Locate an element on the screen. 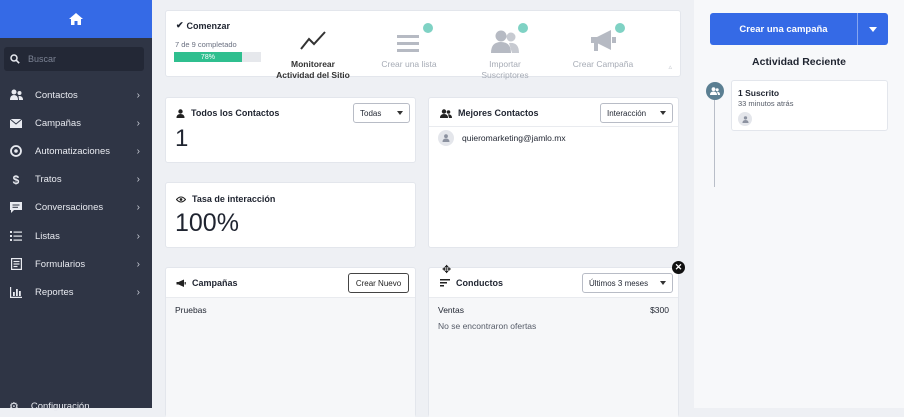 The width and height of the screenshot is (904, 417). top-contacts-title: Mejores Contactos is located at coordinates (489, 113).